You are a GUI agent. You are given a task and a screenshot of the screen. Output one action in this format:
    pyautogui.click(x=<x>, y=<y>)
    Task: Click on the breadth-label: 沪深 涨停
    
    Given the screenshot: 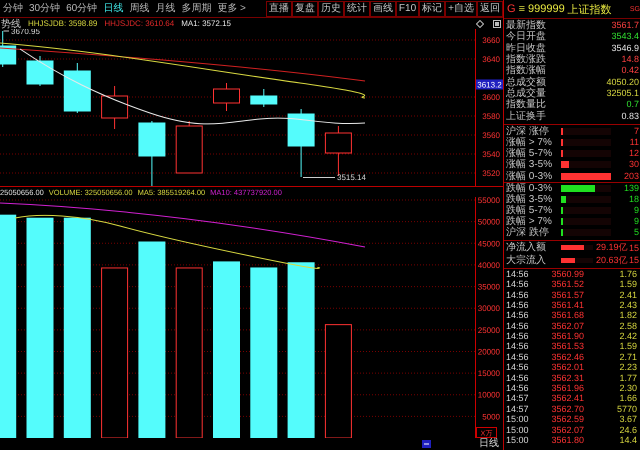 What is the action you would take?
    pyautogui.click(x=528, y=131)
    